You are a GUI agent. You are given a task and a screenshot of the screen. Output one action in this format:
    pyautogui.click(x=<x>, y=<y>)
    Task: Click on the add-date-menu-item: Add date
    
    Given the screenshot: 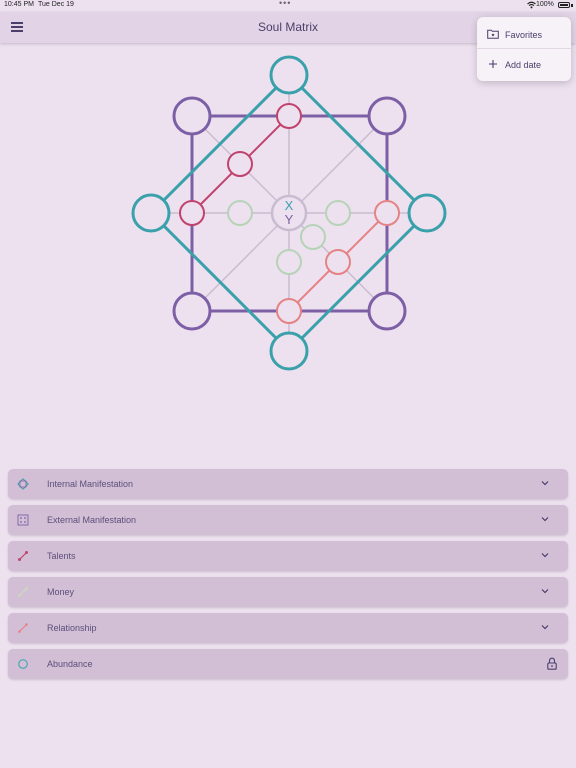 What is the action you would take?
    pyautogui.click(x=524, y=64)
    